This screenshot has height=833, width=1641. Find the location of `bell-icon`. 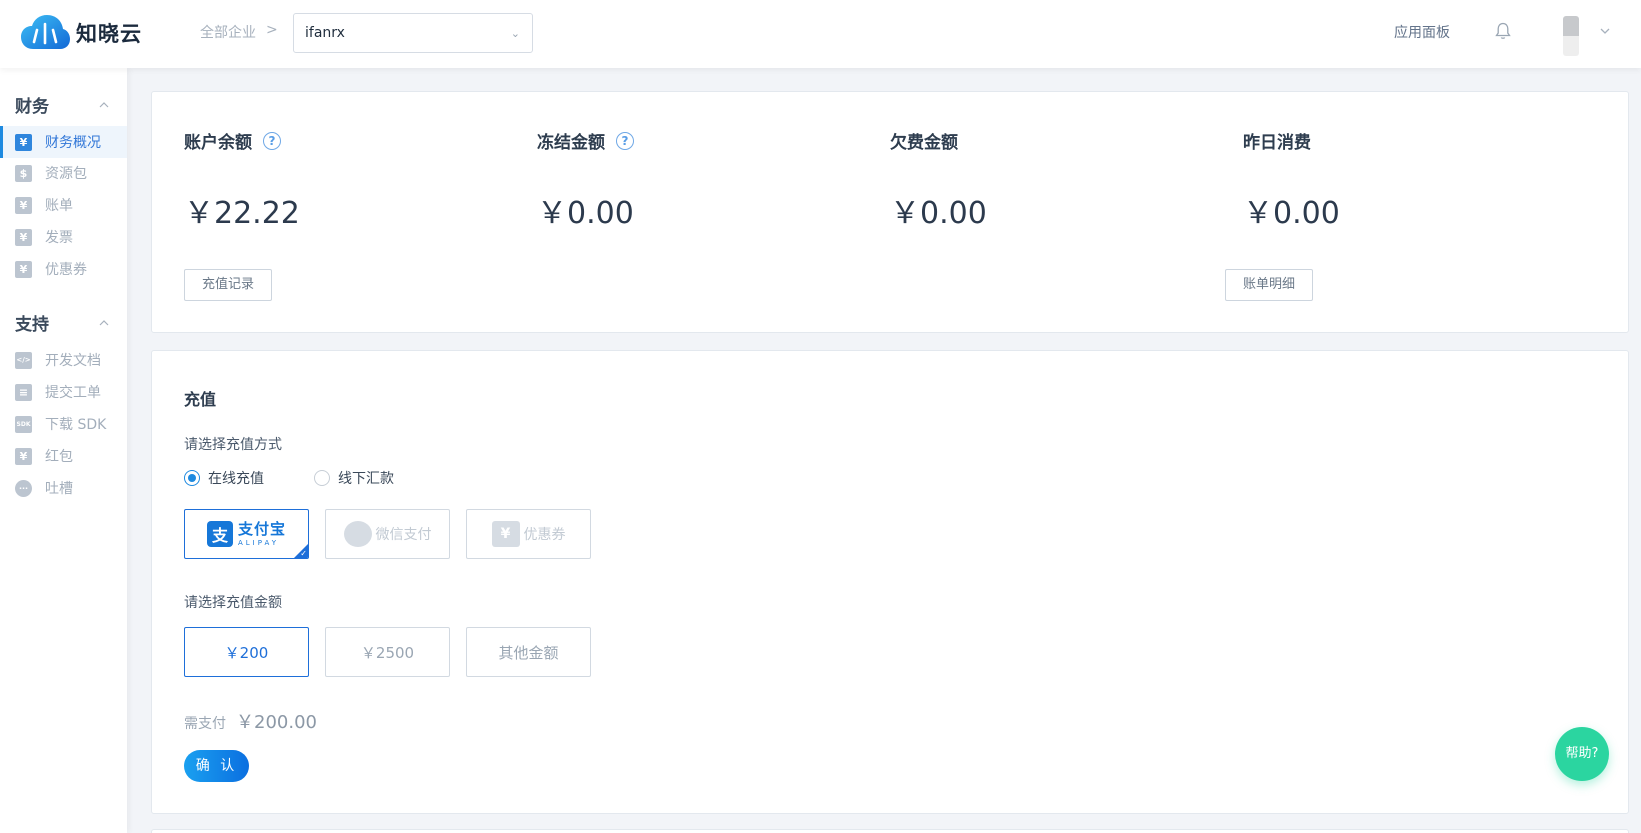

bell-icon is located at coordinates (1503, 31).